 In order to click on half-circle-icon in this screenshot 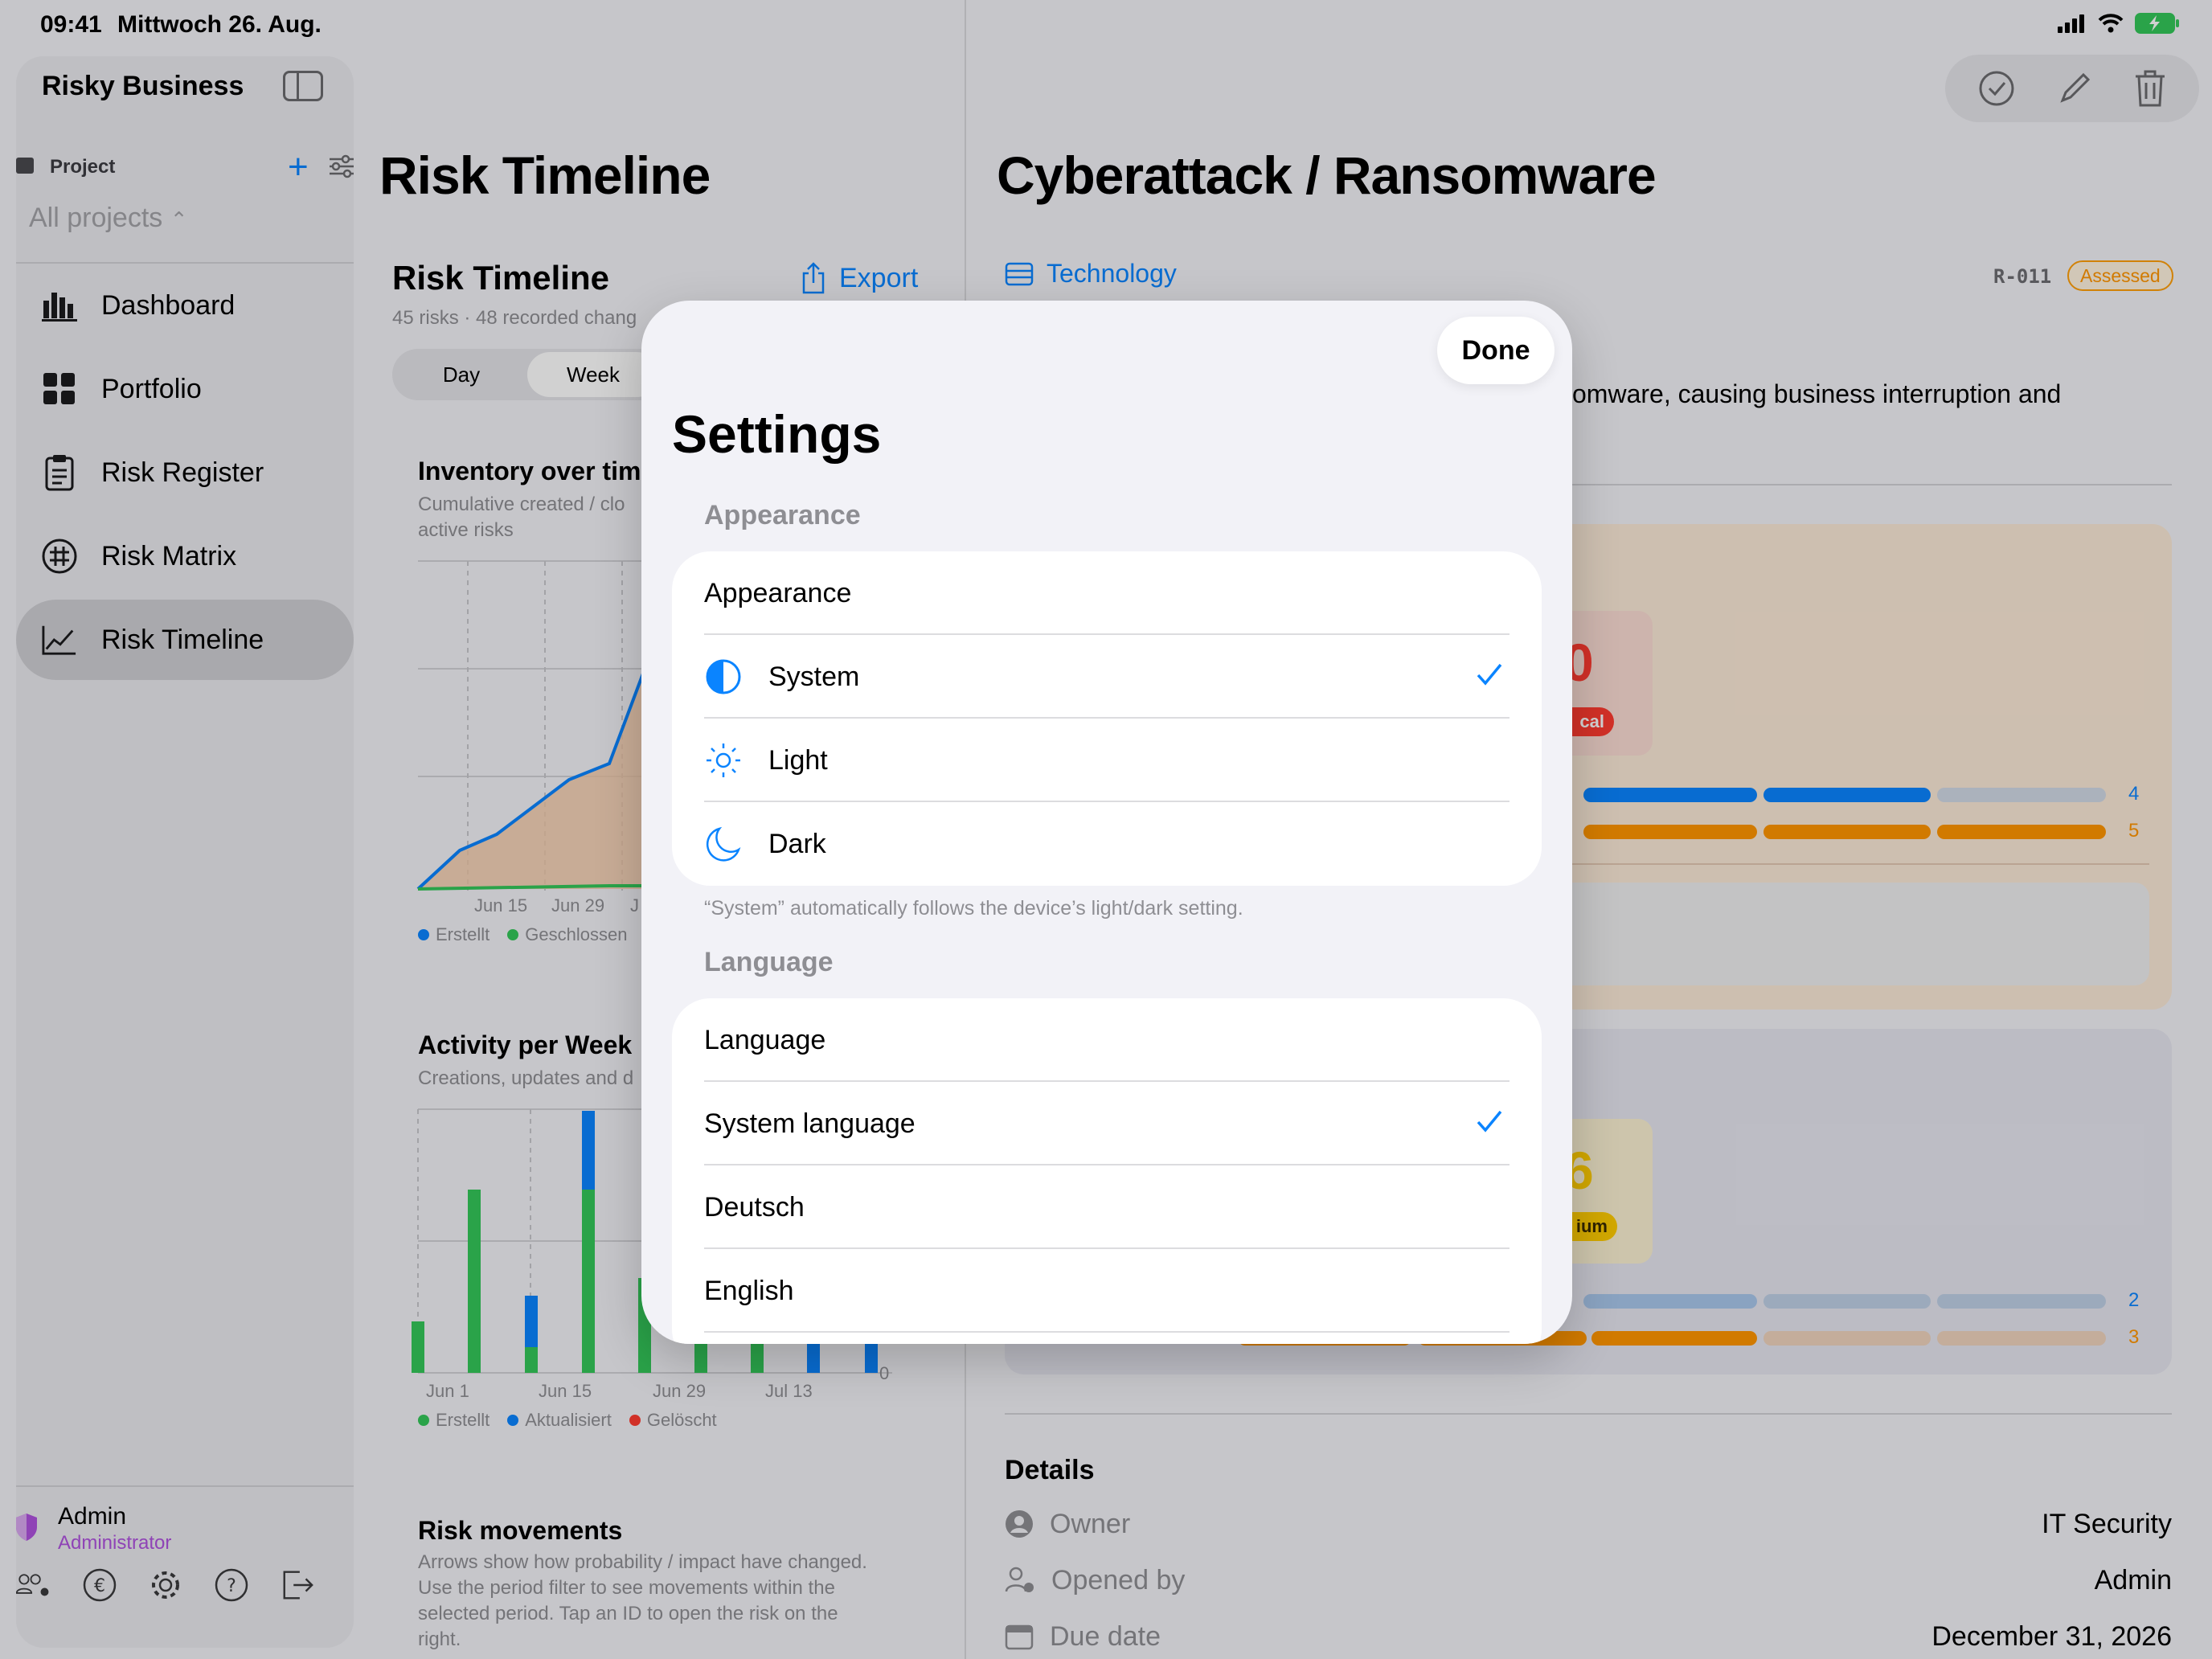, I will do `click(723, 676)`.